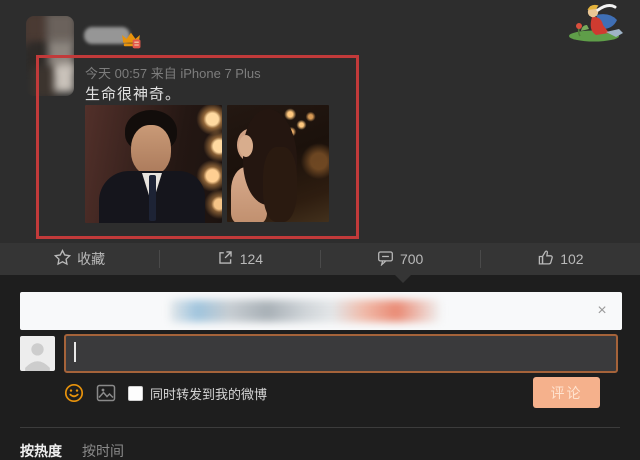 This screenshot has width=640, height=460. I want to click on vip-crown-icon, so click(131, 42).